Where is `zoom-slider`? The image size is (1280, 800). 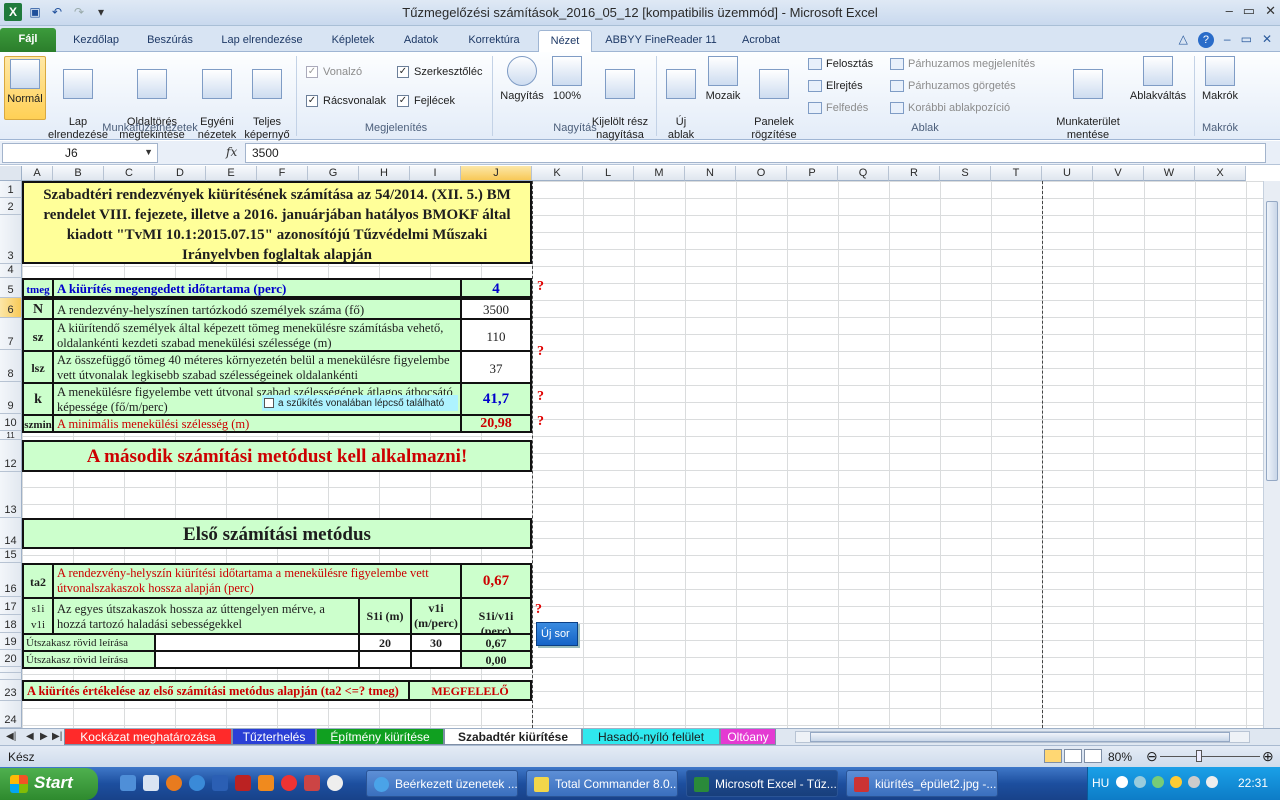
zoom-slider is located at coordinates (1210, 756).